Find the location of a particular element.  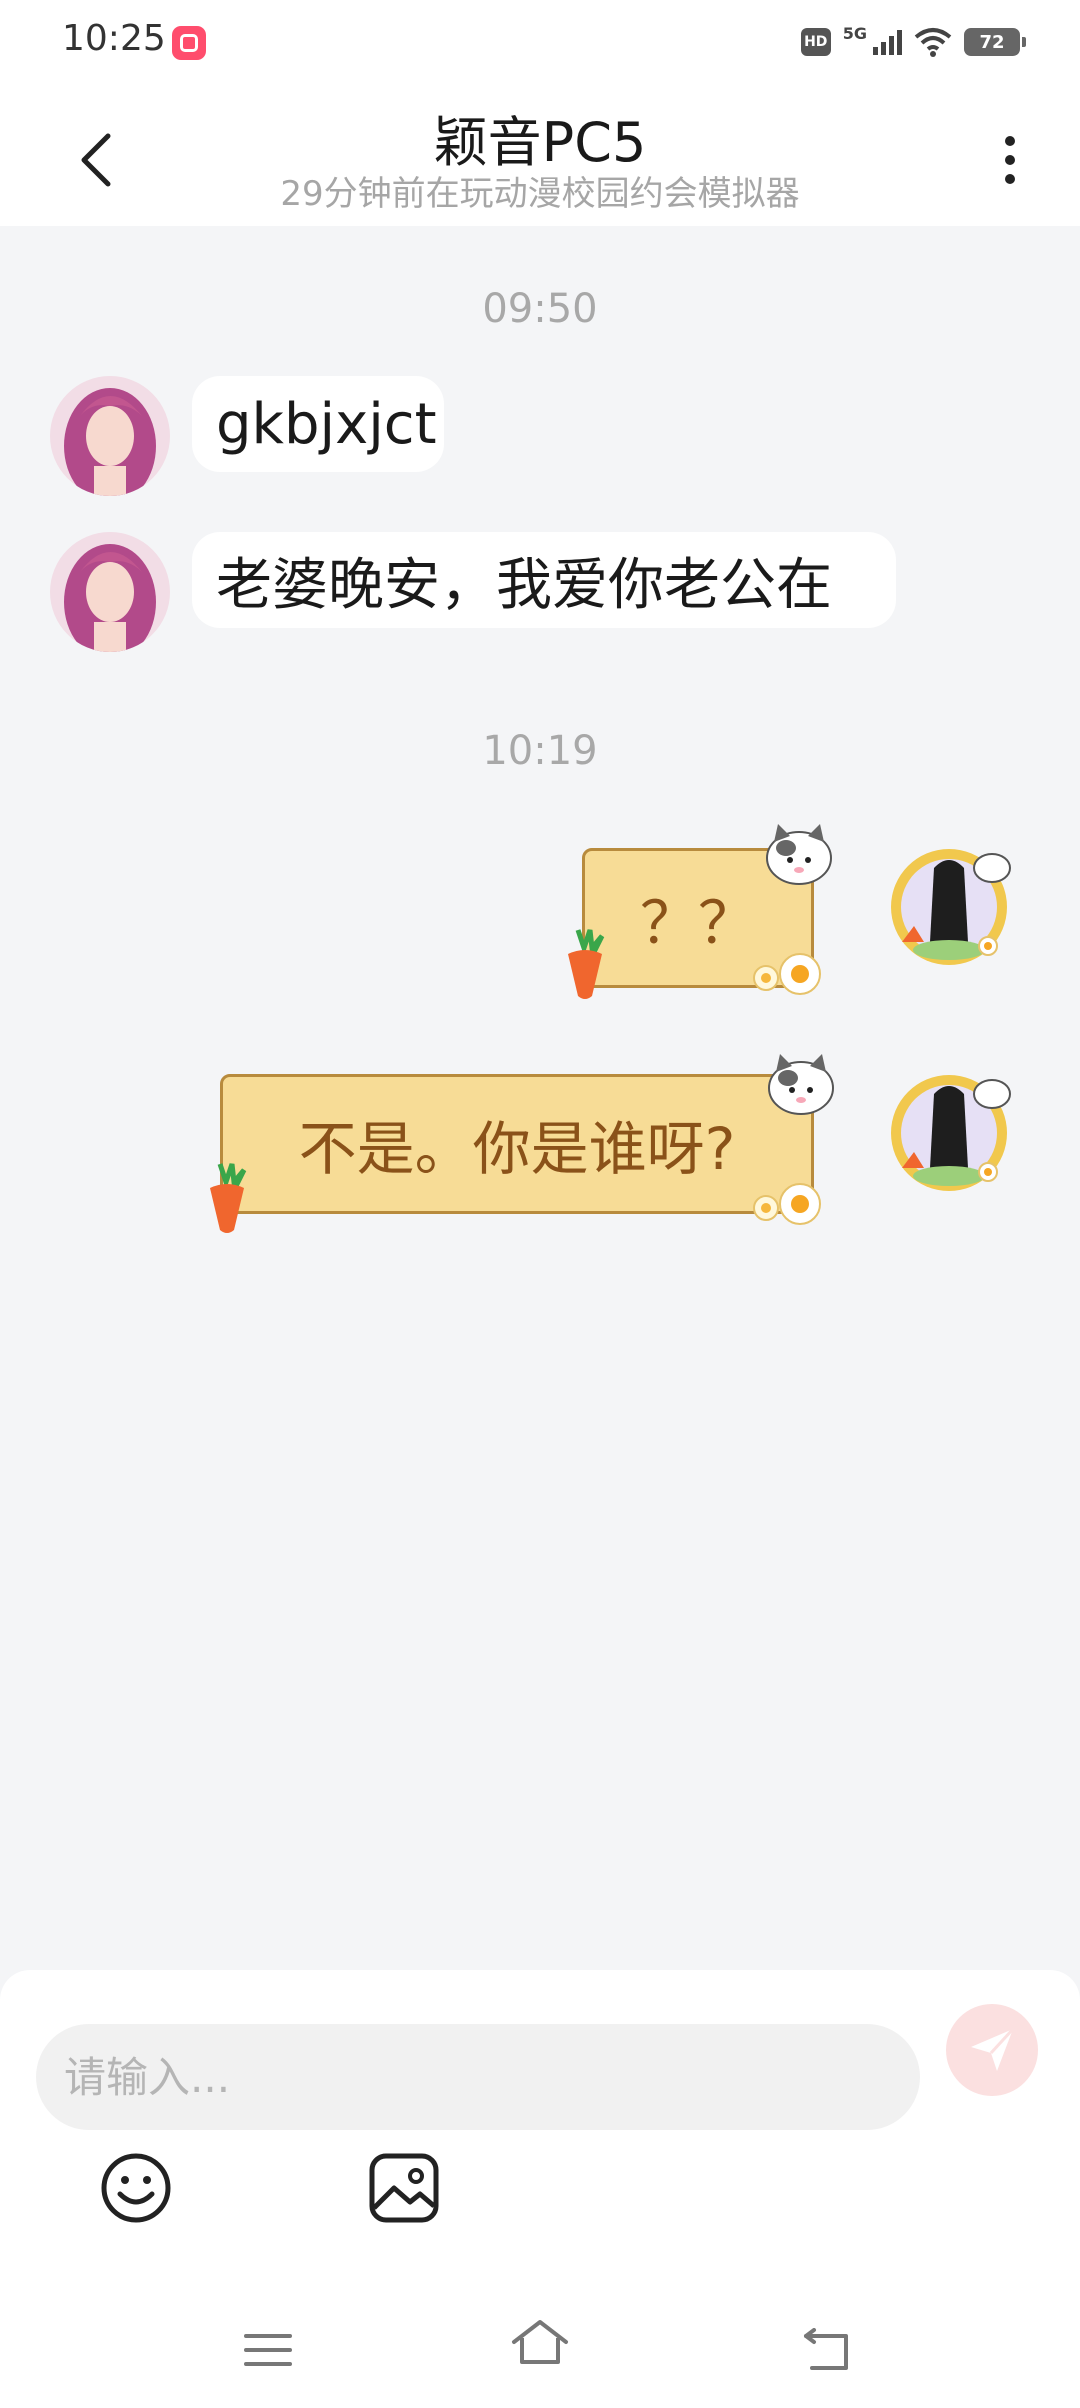

wifi-icon is located at coordinates (933, 42).